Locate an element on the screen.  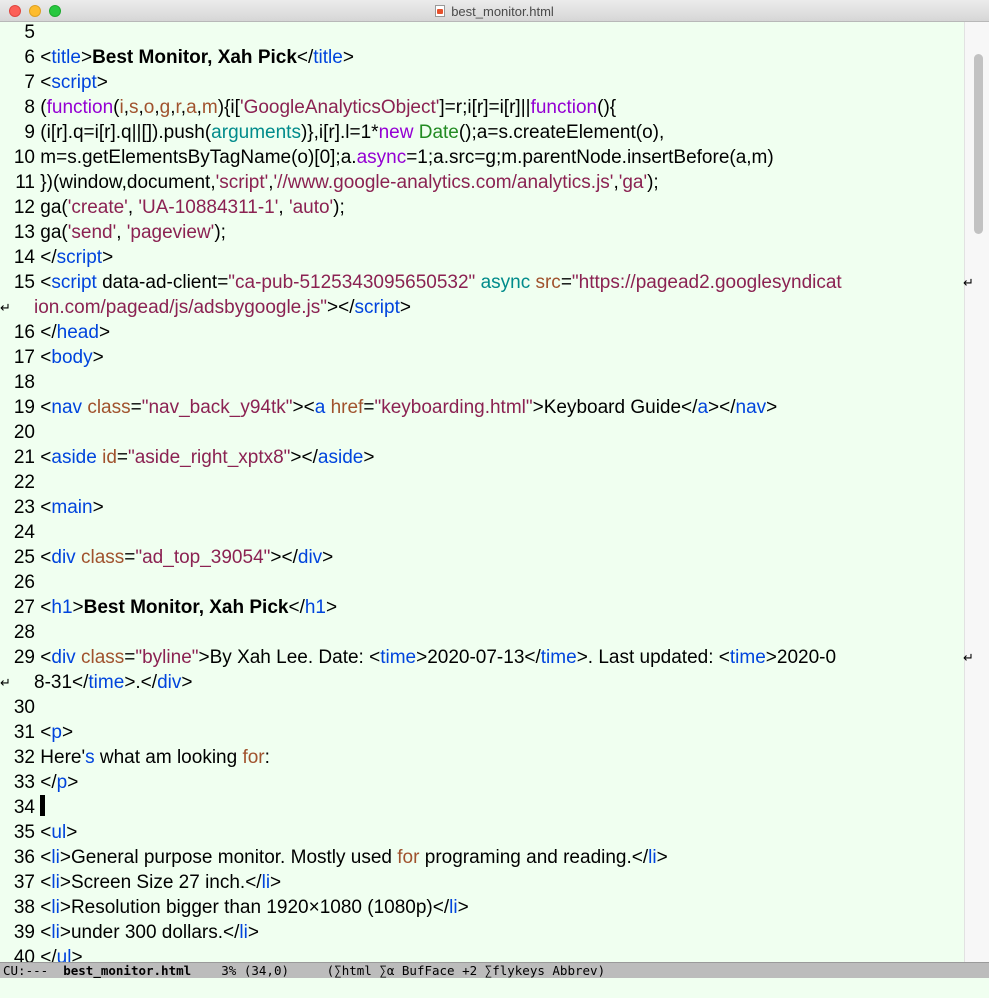
token-tag: div is located at coordinates (63, 557).